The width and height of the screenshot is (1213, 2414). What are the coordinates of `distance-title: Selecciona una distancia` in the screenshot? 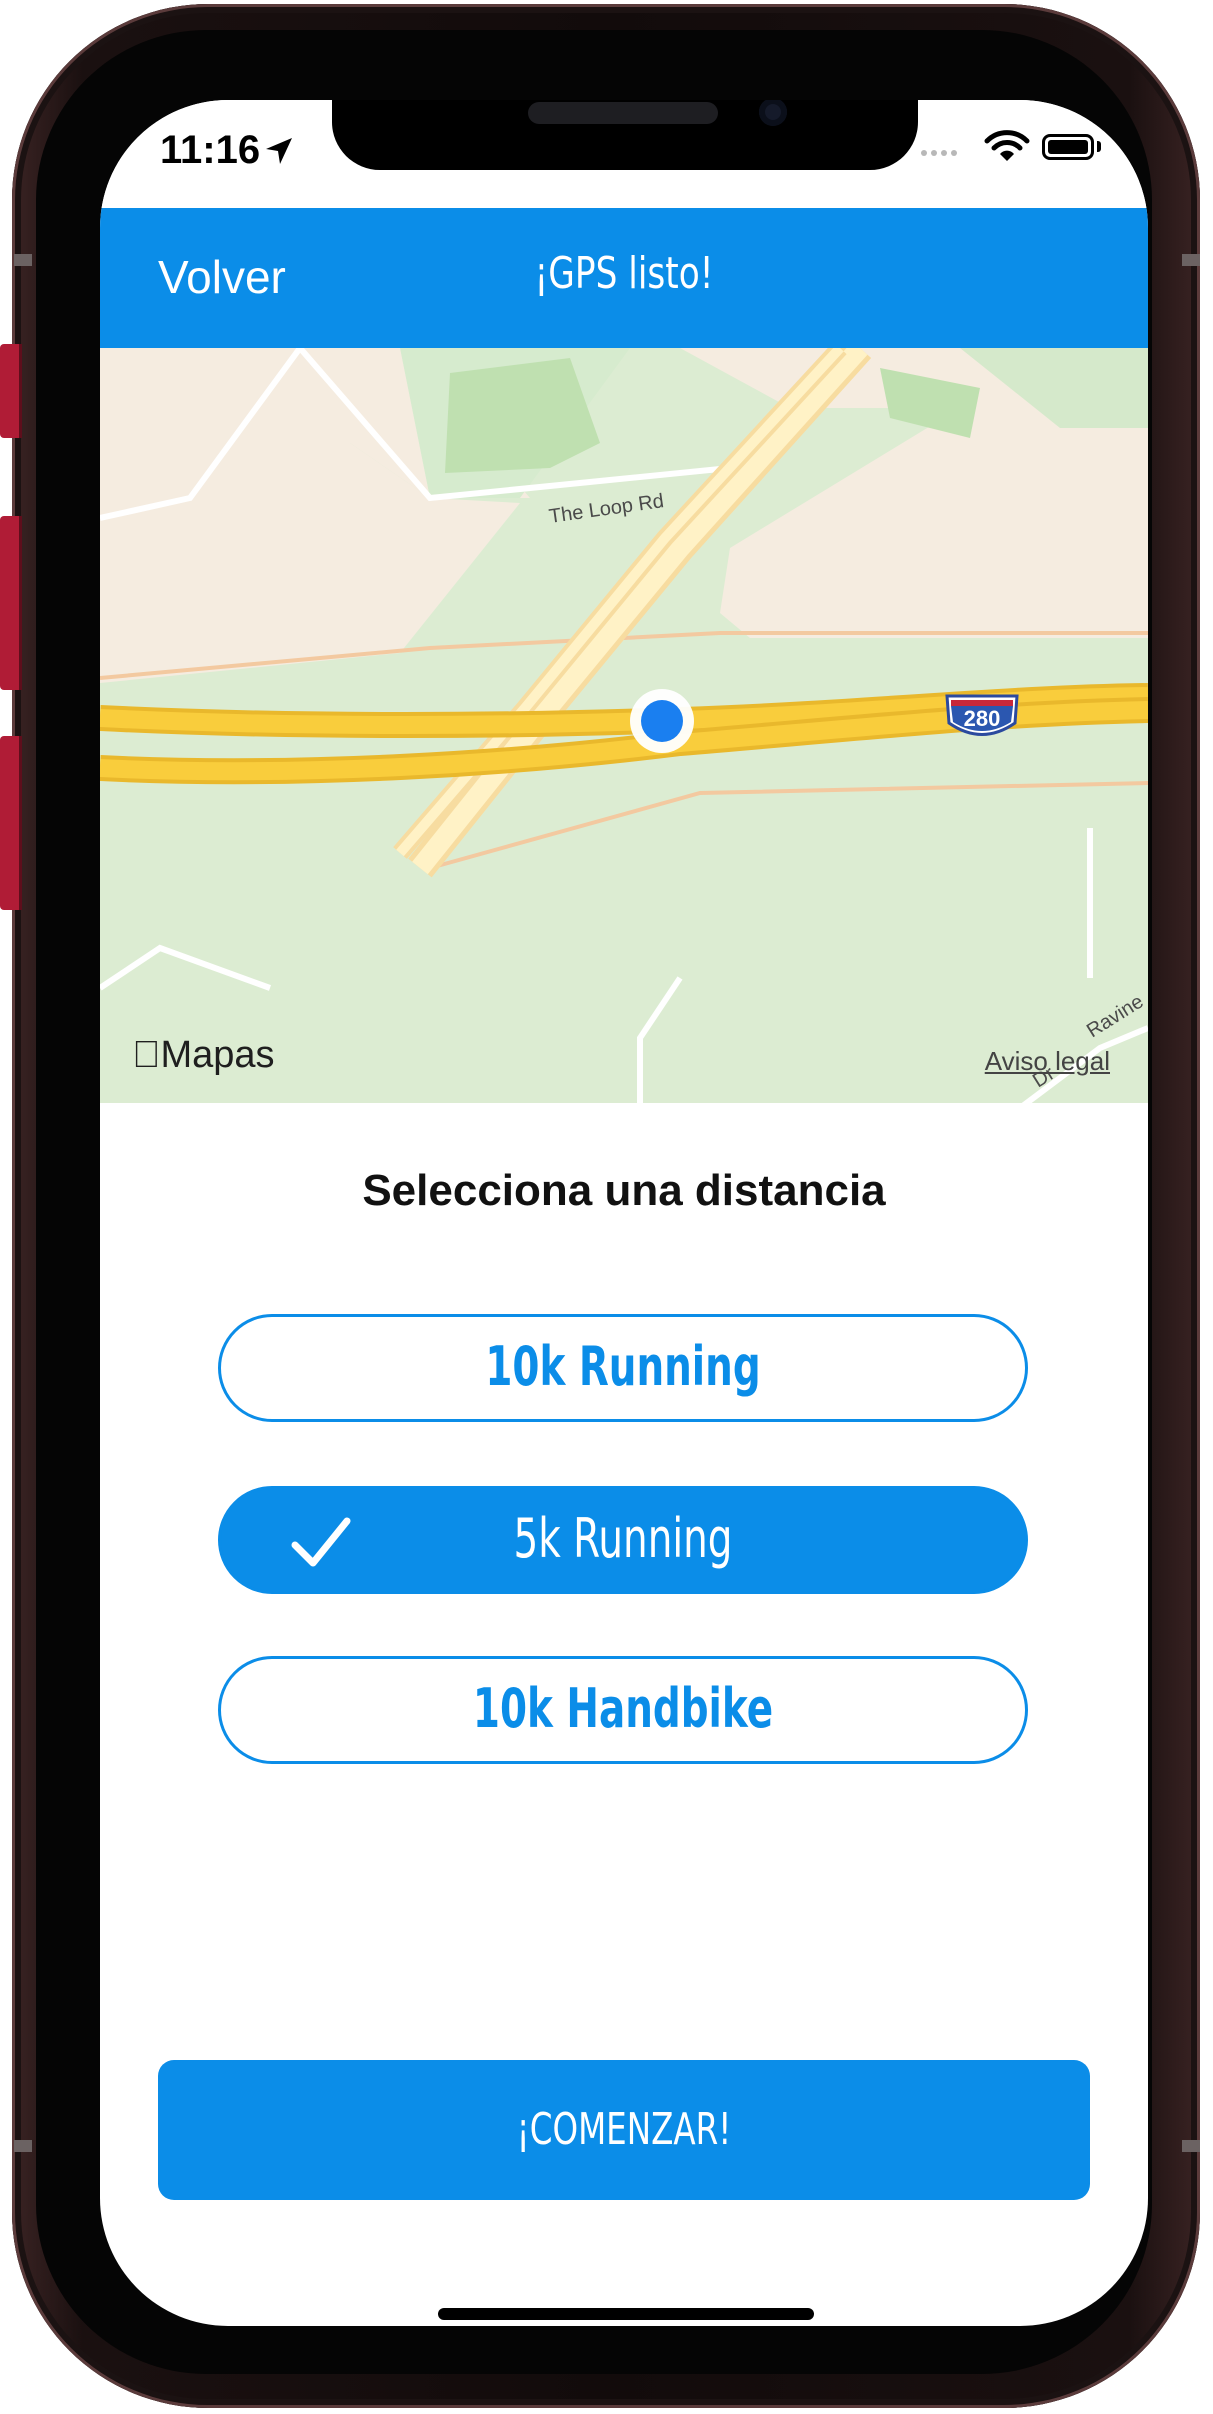 It's located at (624, 1190).